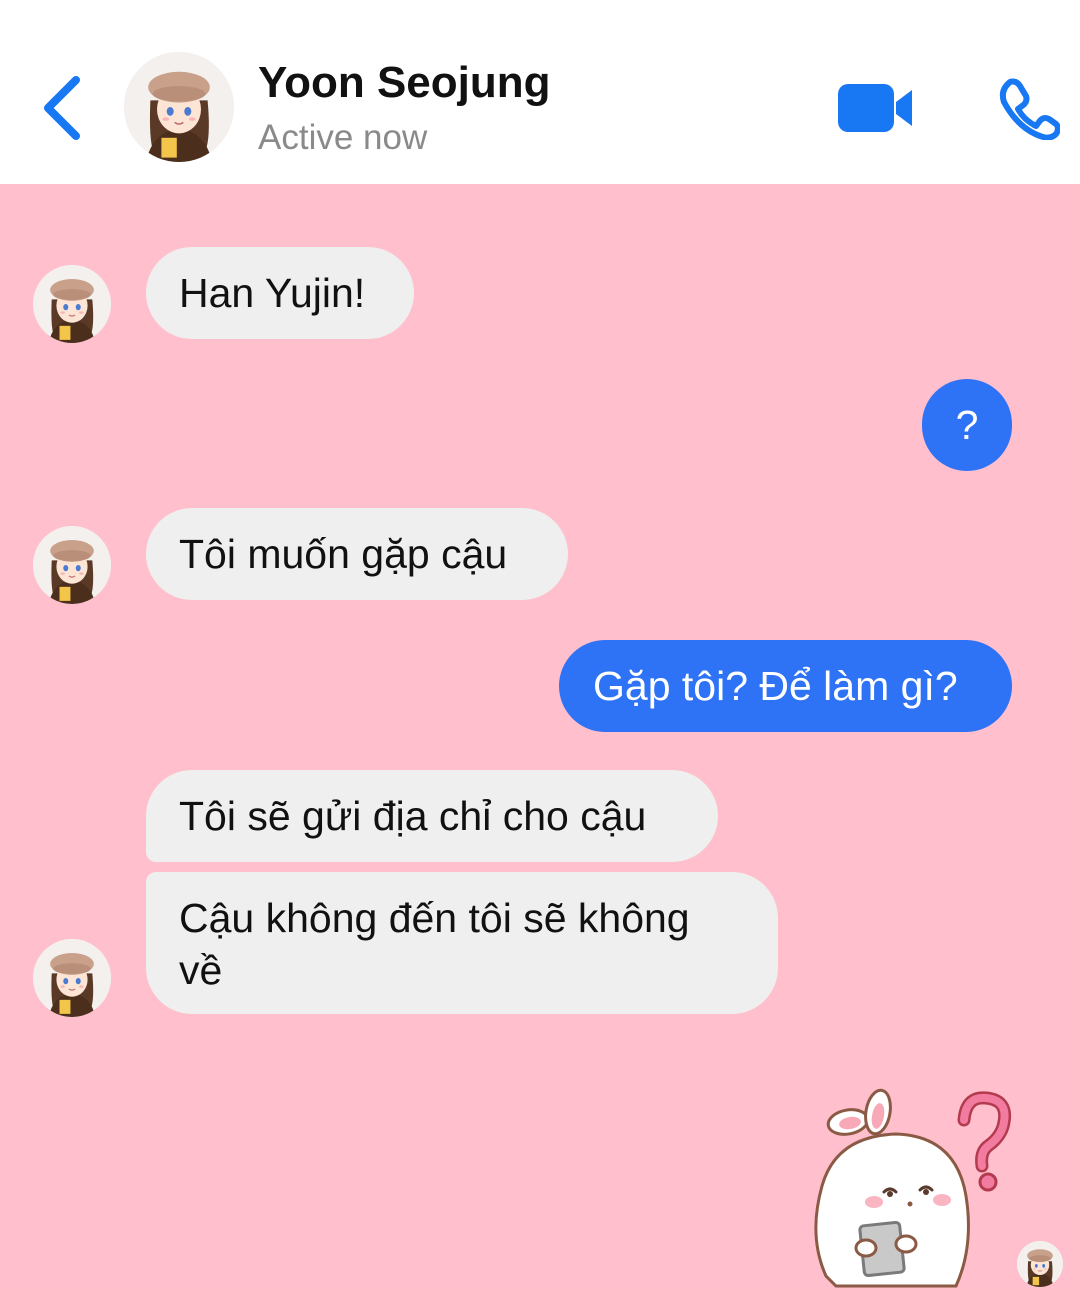 This screenshot has height=1290, width=1080. I want to click on message-text-line: Cậu không đến tôi sẽ không, so click(434, 918).